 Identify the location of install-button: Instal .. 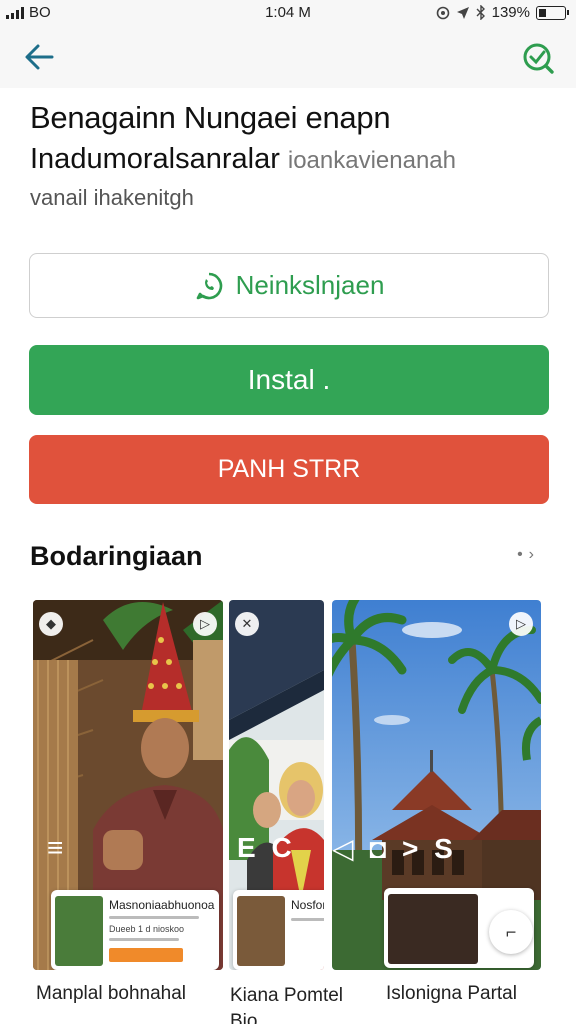
(289, 380).